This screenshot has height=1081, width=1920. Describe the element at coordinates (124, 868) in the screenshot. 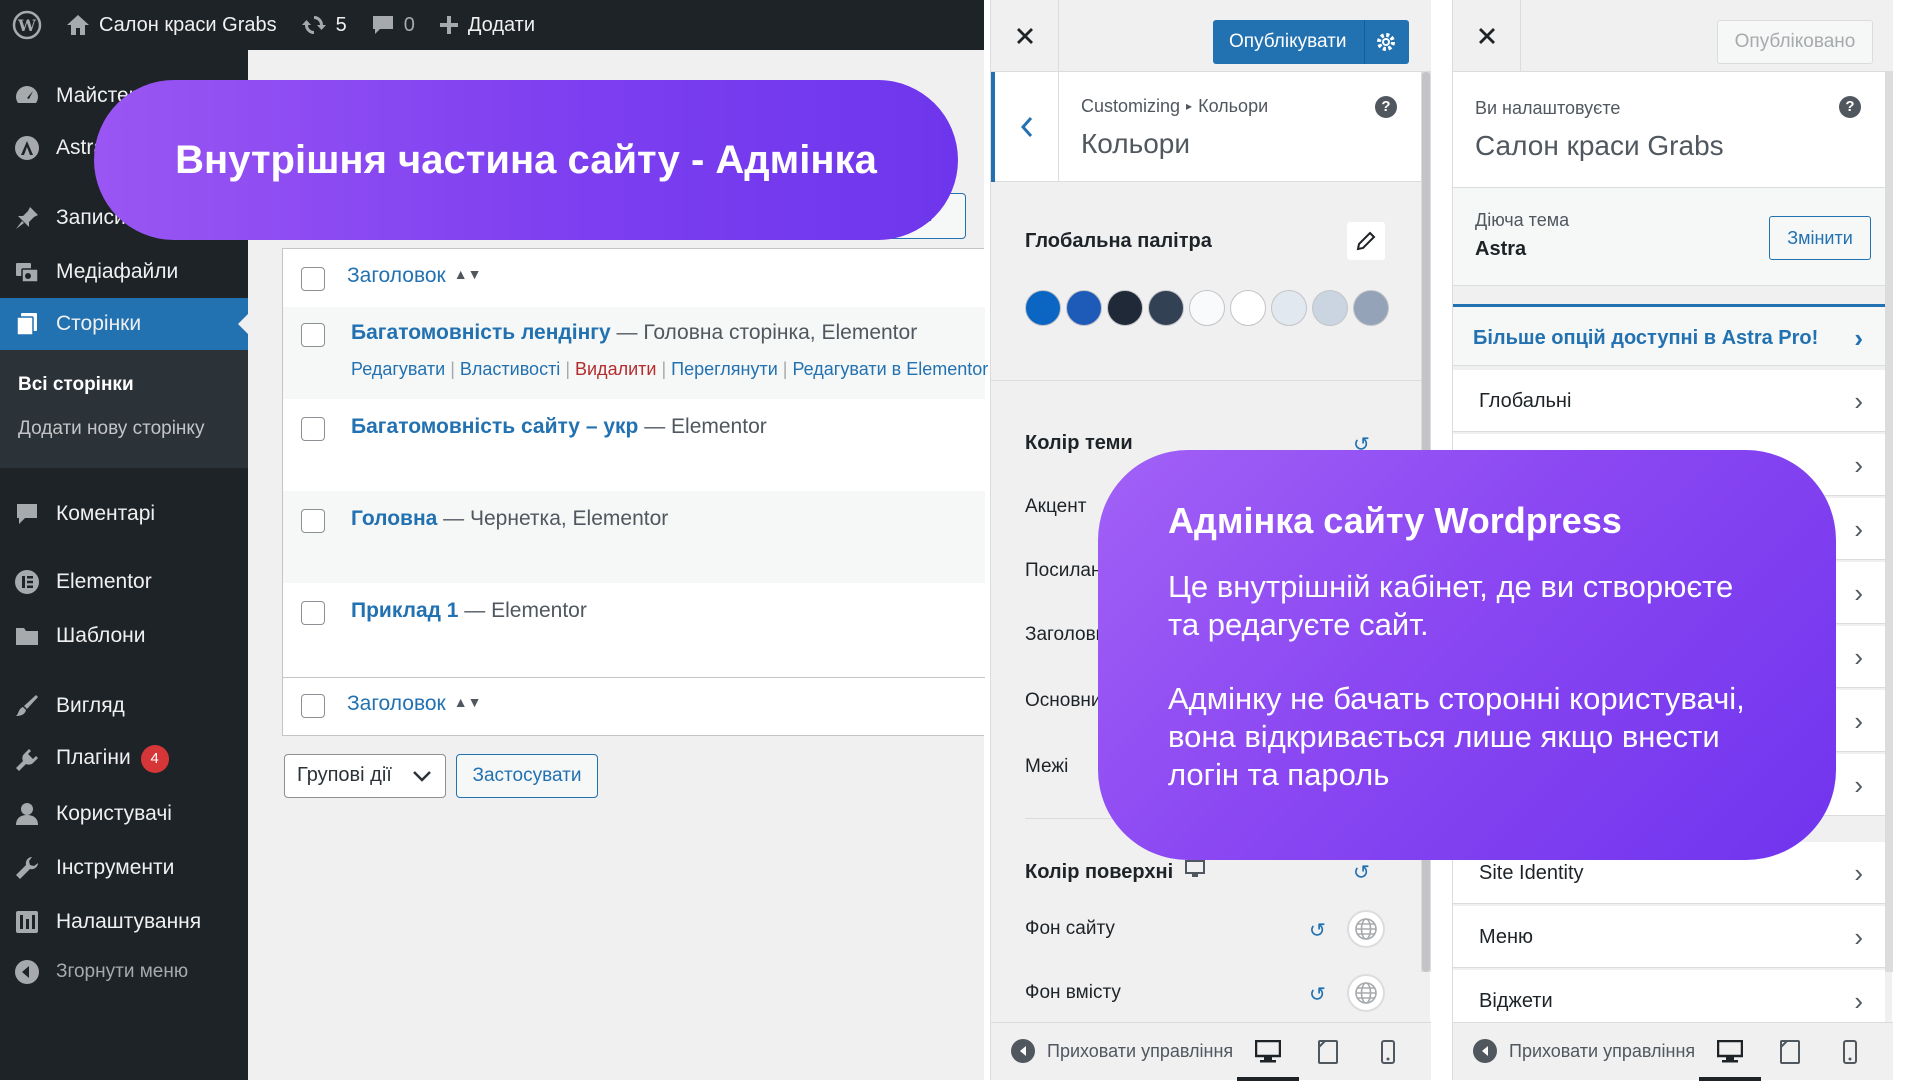

I see `sidebar-item-tools: Інструменти` at that location.